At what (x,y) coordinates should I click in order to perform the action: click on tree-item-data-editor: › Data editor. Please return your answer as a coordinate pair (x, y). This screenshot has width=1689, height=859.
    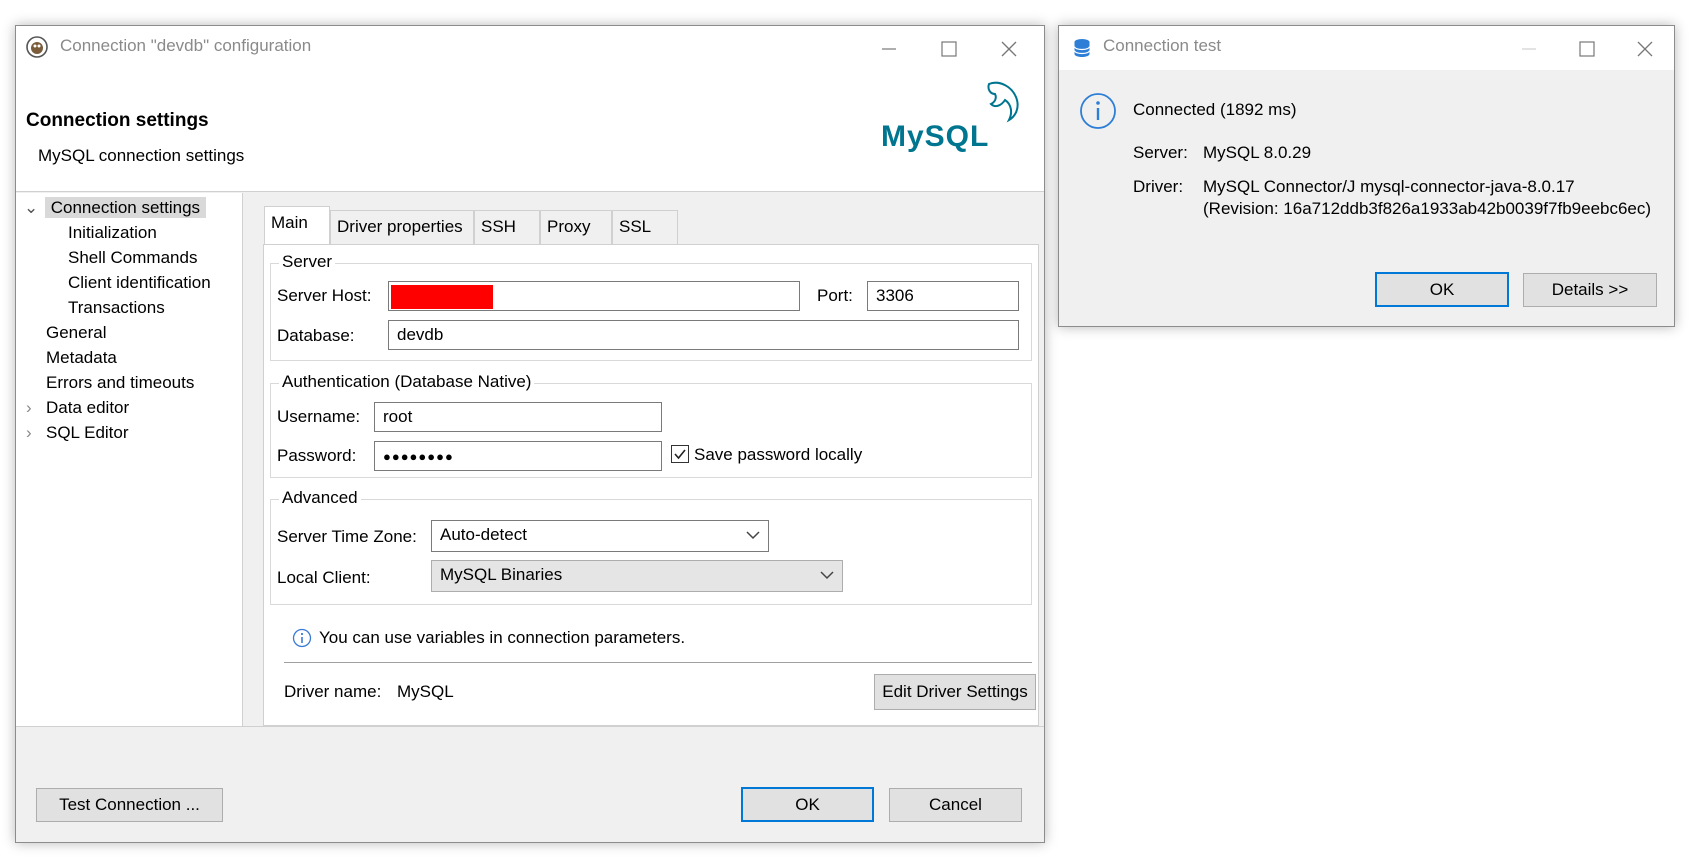
    Looking at the image, I should click on (77, 408).